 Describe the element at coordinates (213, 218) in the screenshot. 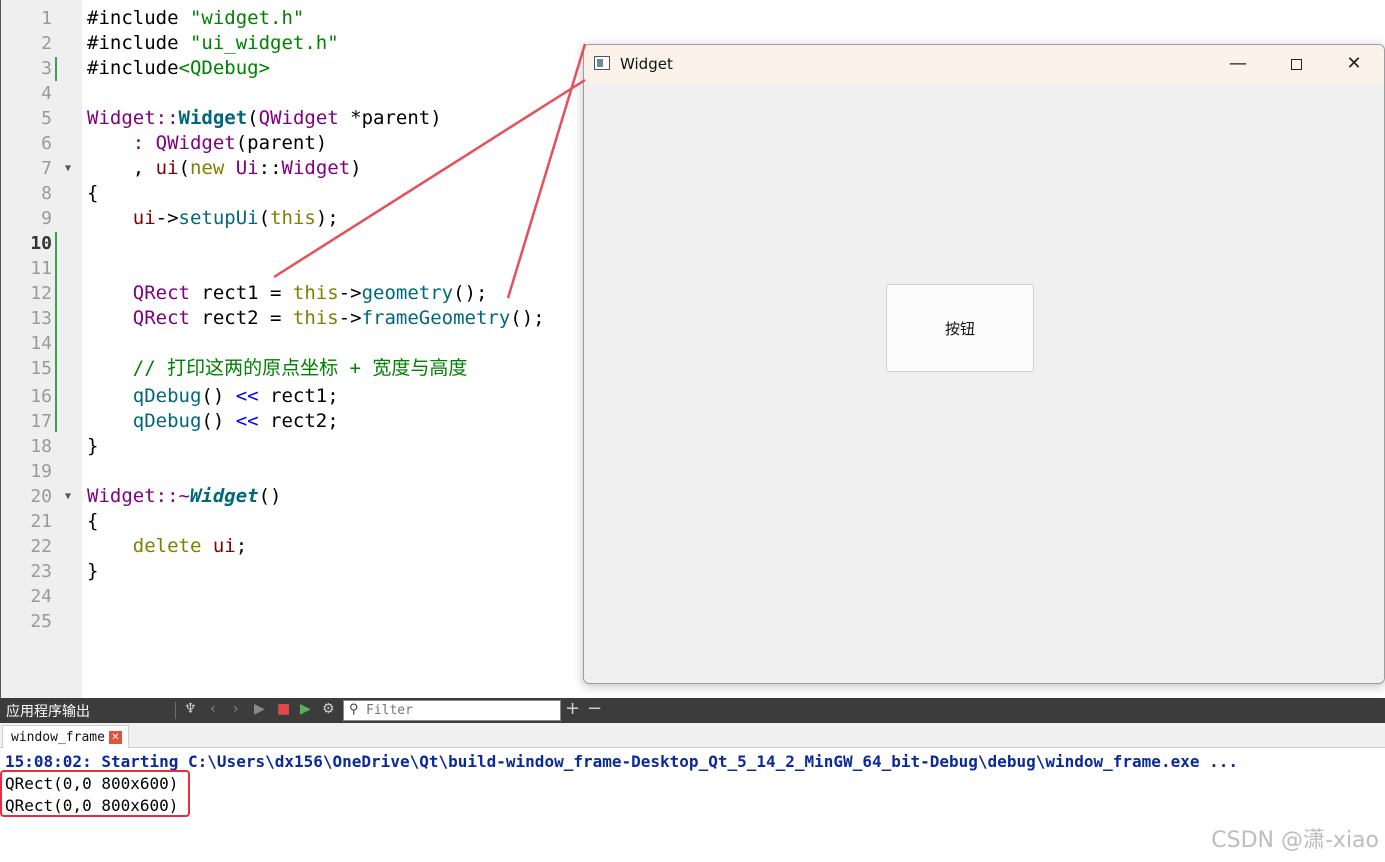

I see `code-line: ui->setupUi(this);` at that location.